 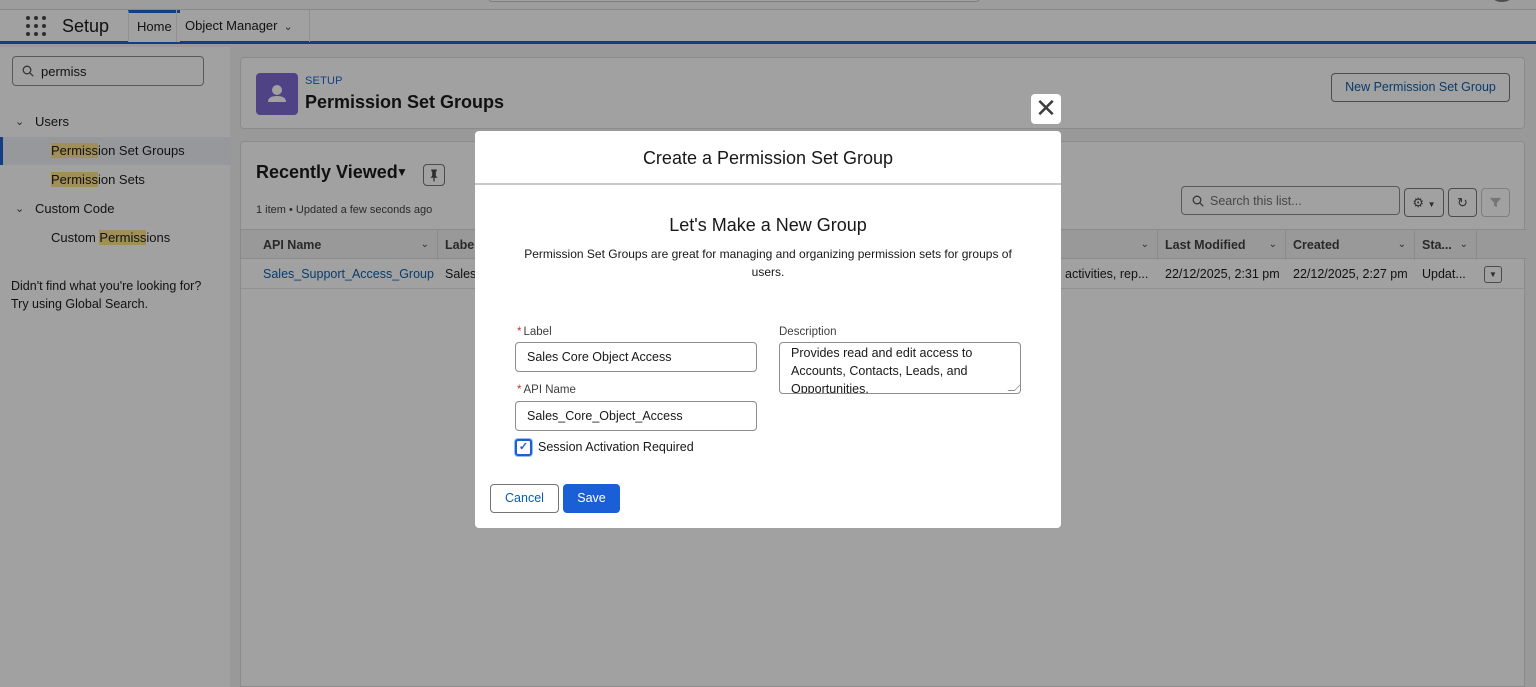 I want to click on label-field: Sales Core Object Access, so click(x=636, y=357).